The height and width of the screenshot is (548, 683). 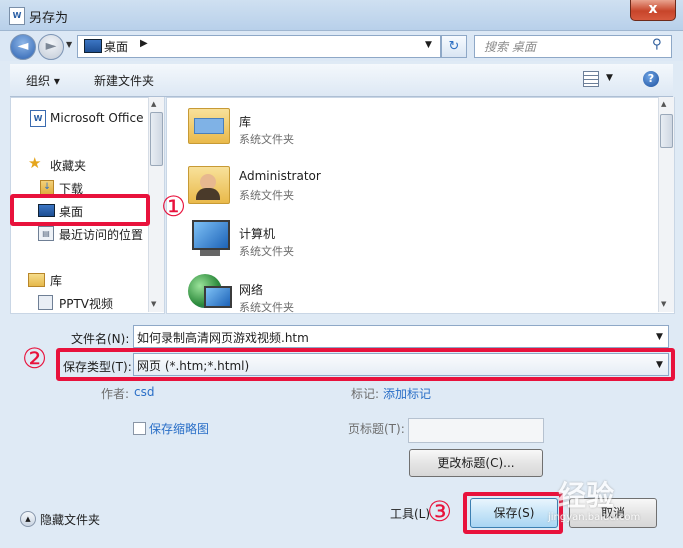 I want to click on annotation-box-savetype, so click(x=365, y=364).